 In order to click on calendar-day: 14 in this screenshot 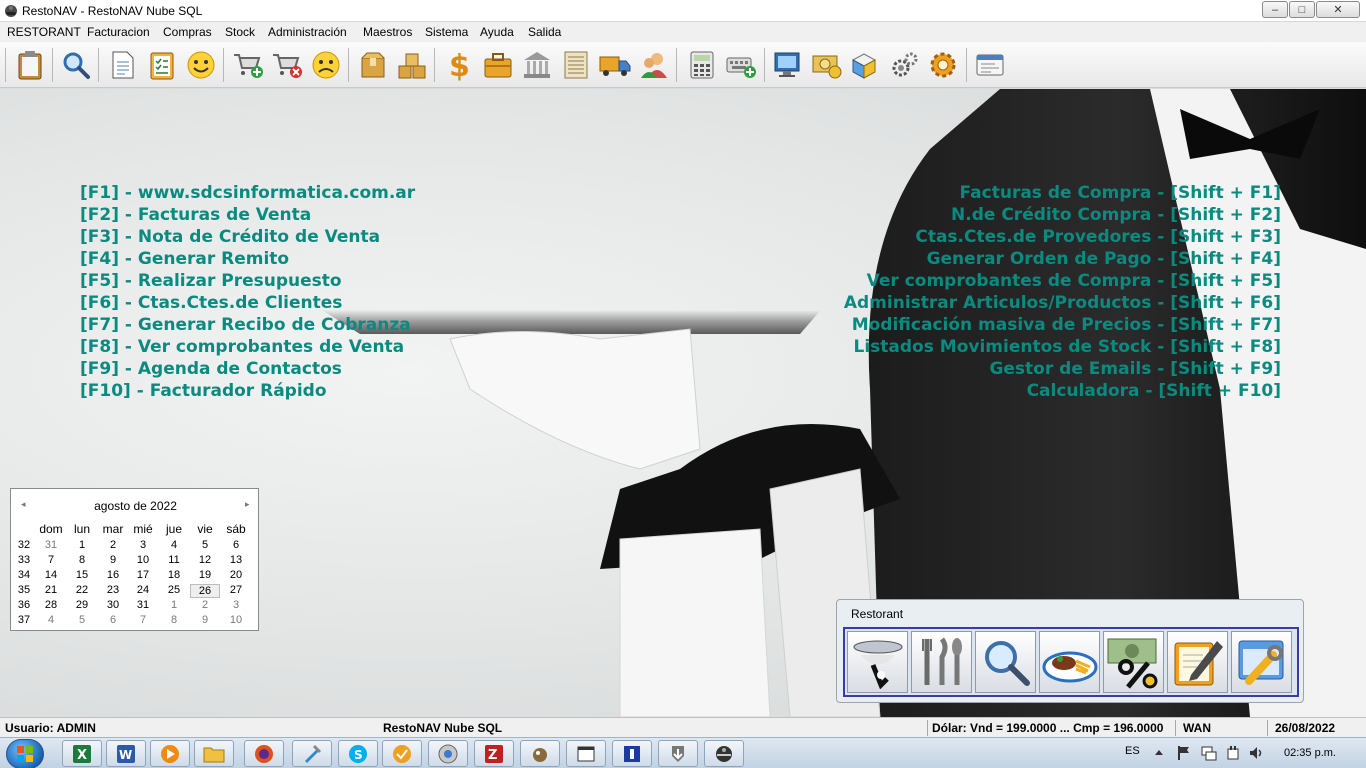, I will do `click(51, 575)`.